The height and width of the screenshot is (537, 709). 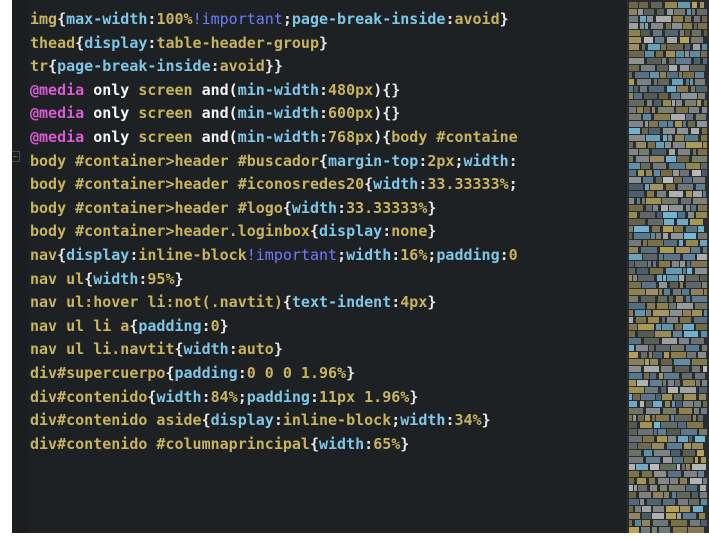 What do you see at coordinates (382, 136) in the screenshot?
I see `code-token: ){` at bounding box center [382, 136].